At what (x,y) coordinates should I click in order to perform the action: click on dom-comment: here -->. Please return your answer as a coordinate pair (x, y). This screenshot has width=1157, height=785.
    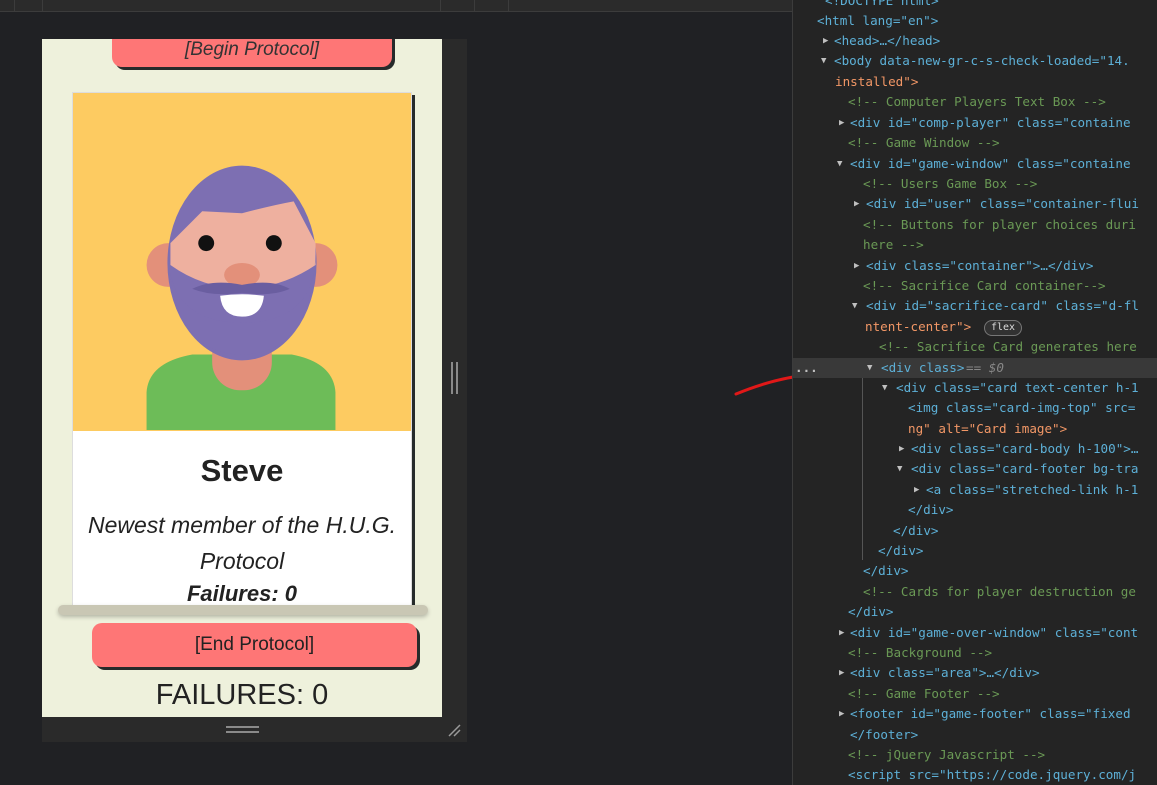
    Looking at the image, I should click on (893, 245).